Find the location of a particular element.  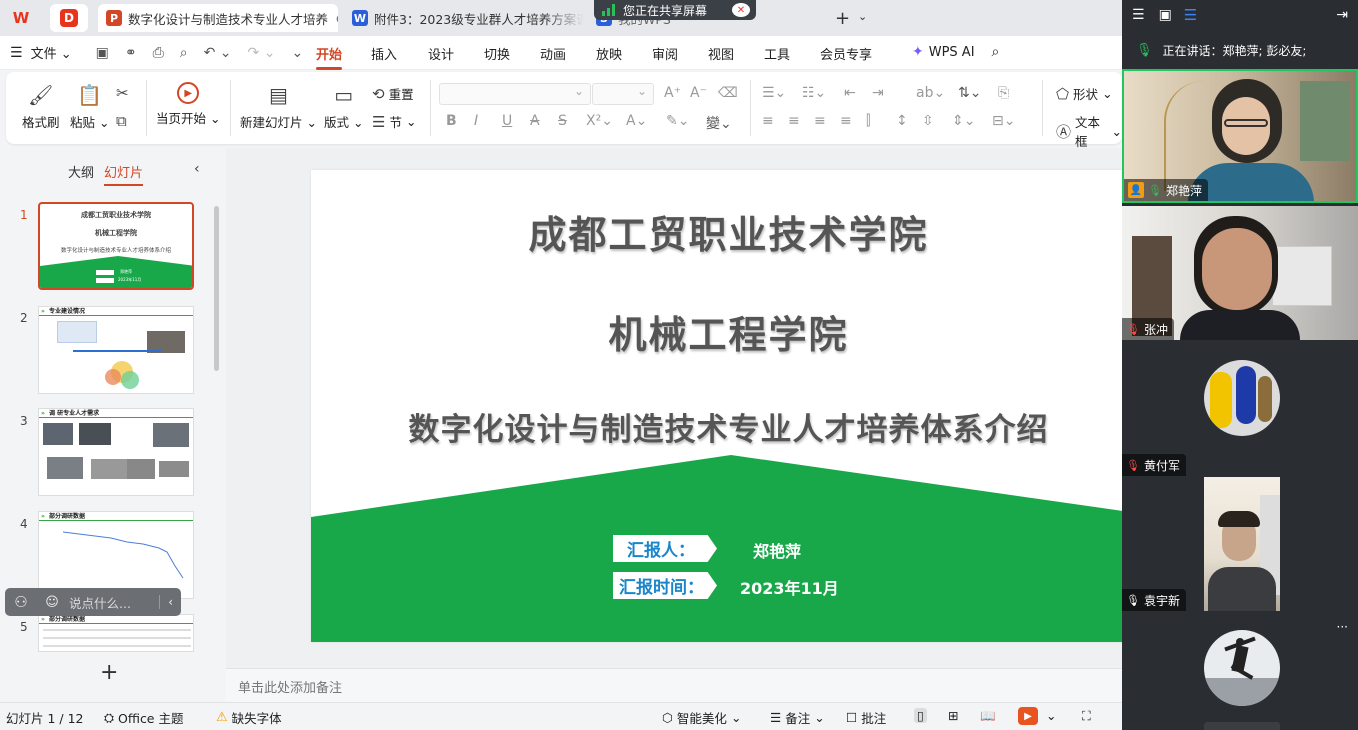

increase-indent-icon: ⇥ is located at coordinates (878, 93).